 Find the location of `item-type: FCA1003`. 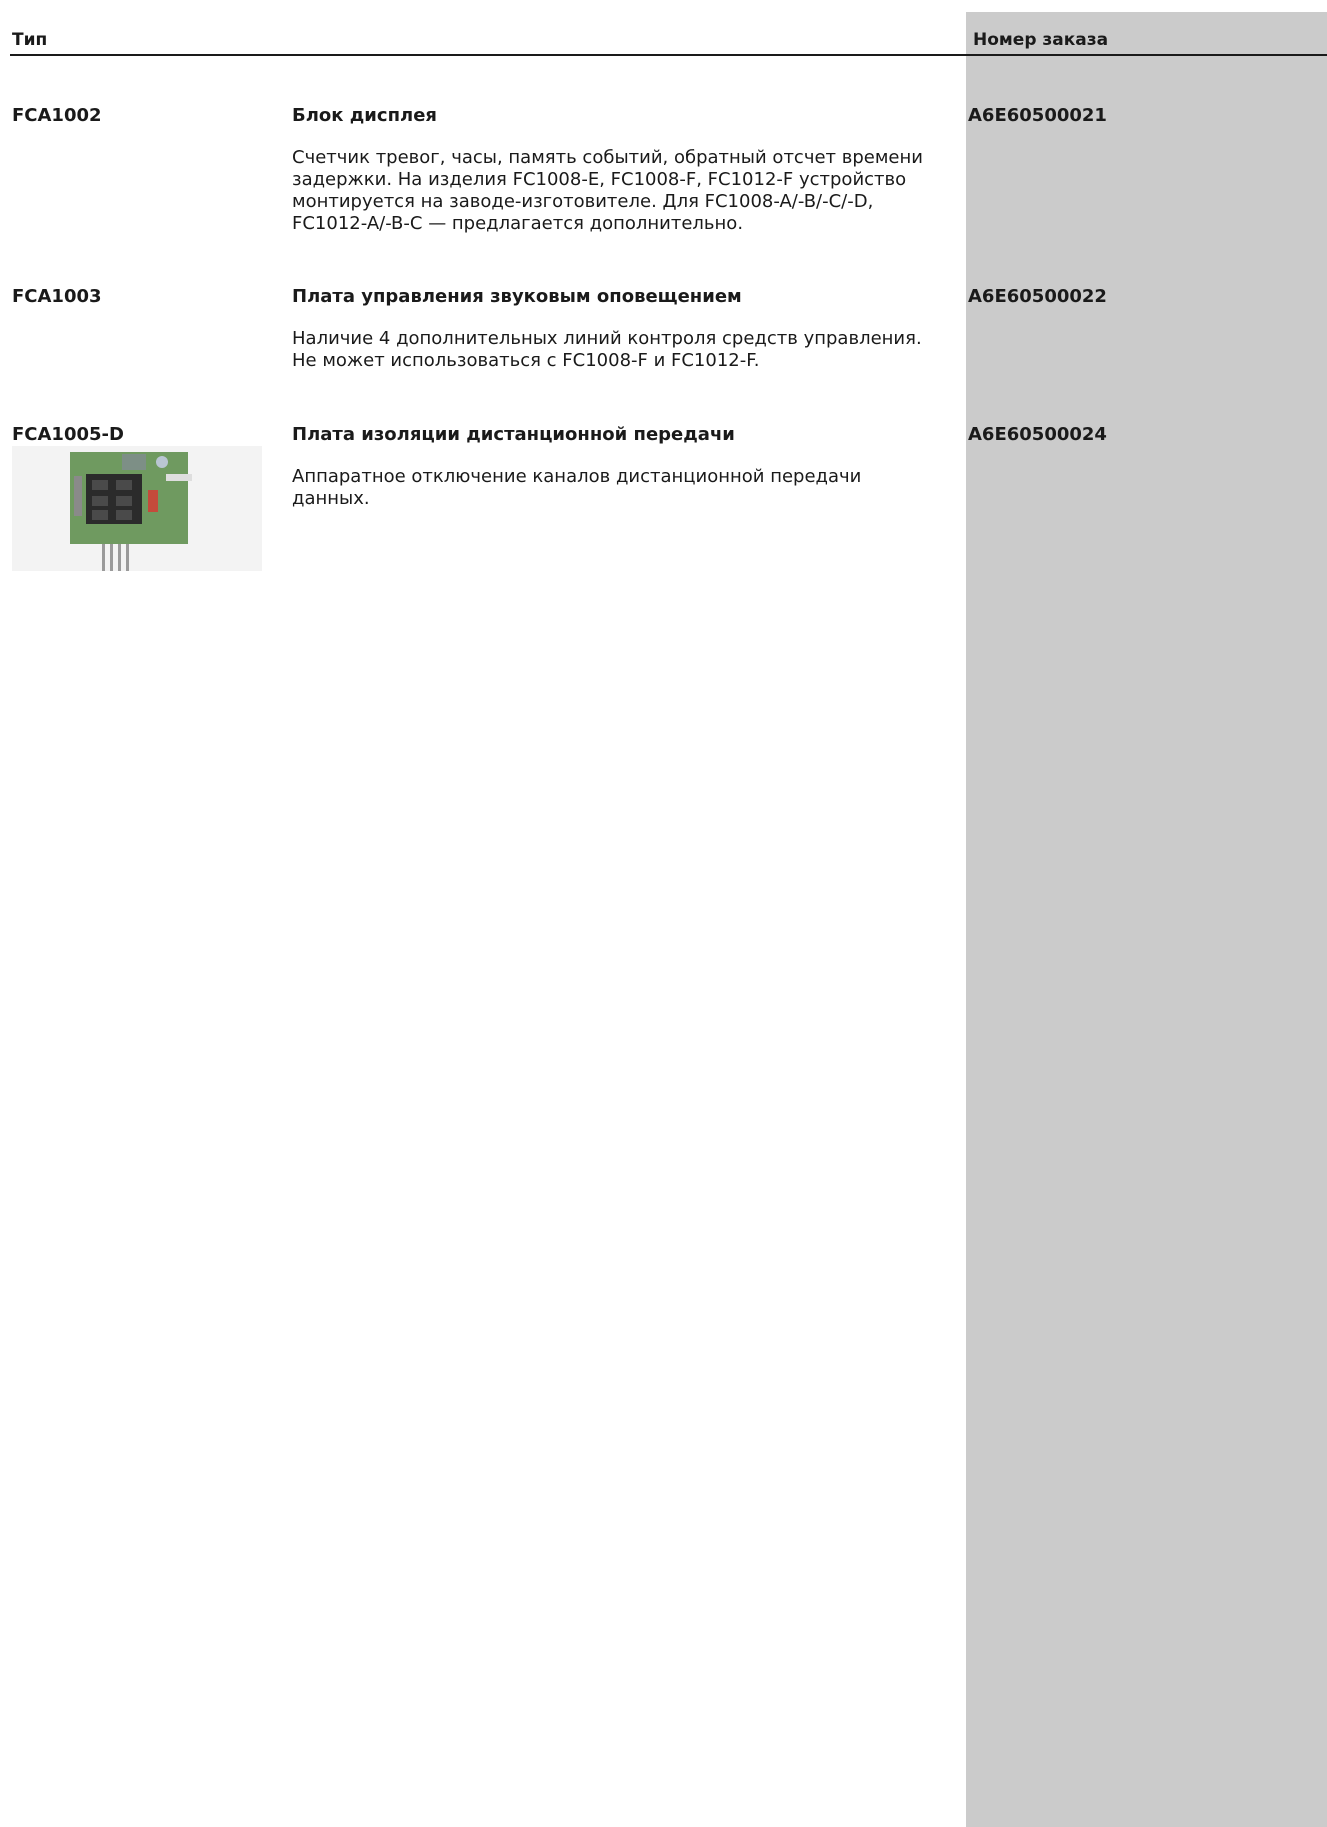

item-type: FCA1003 is located at coordinates (57, 296).